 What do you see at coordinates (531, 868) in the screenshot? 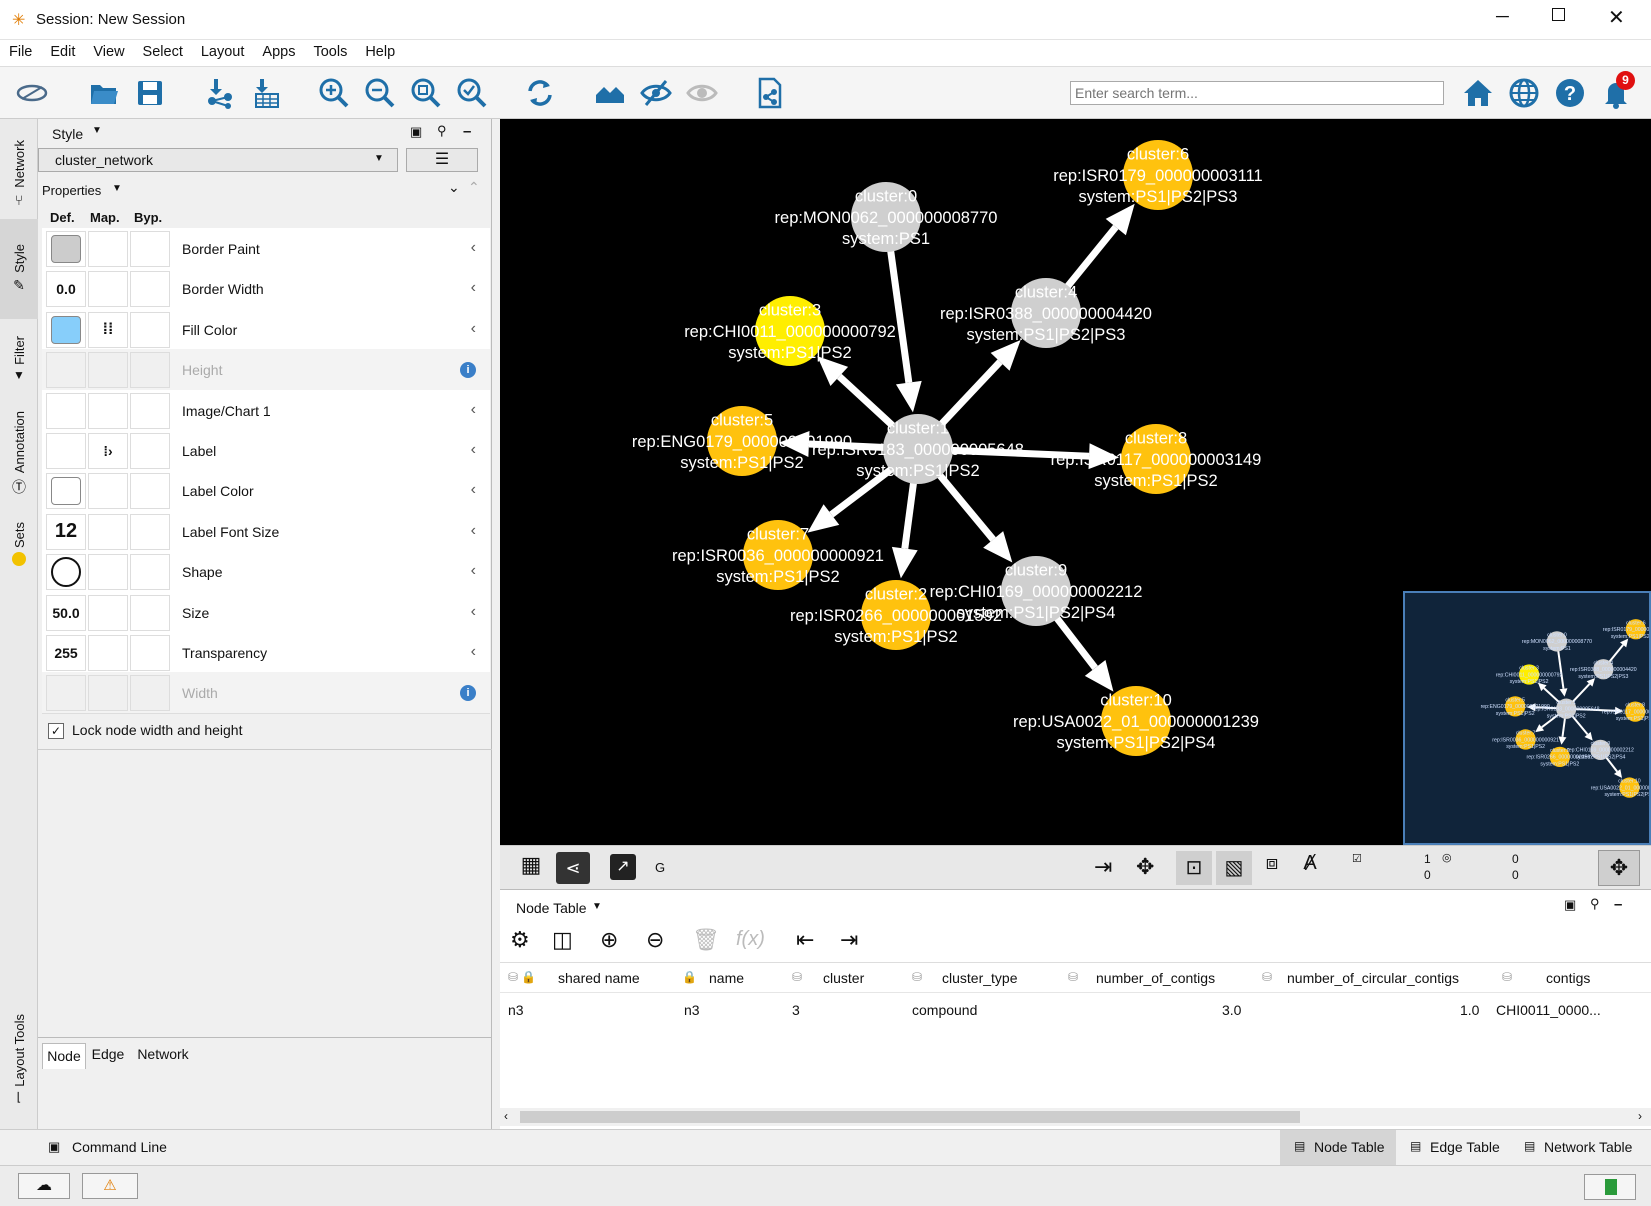
I see `grid-view-icon: ▦` at bounding box center [531, 868].